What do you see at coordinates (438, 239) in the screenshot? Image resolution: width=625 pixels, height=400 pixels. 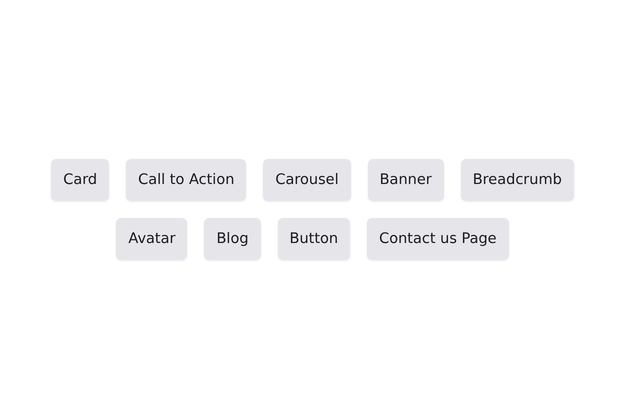 I see `tag-button: Contact us Page` at bounding box center [438, 239].